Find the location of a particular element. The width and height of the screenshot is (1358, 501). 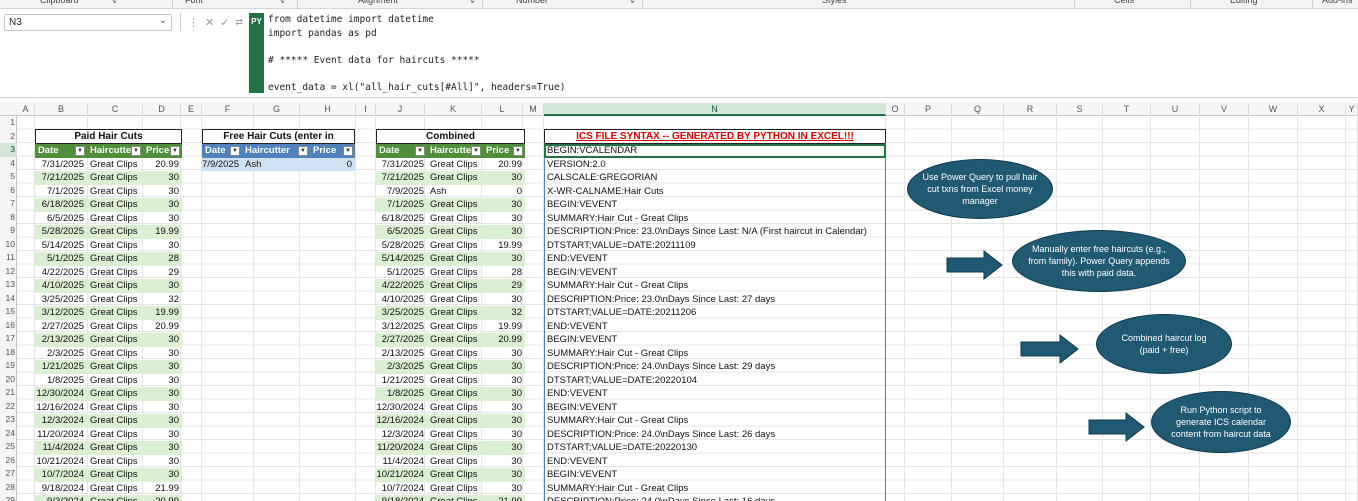

table-cell-date: 5/28/2025 is located at coordinates (61, 232).